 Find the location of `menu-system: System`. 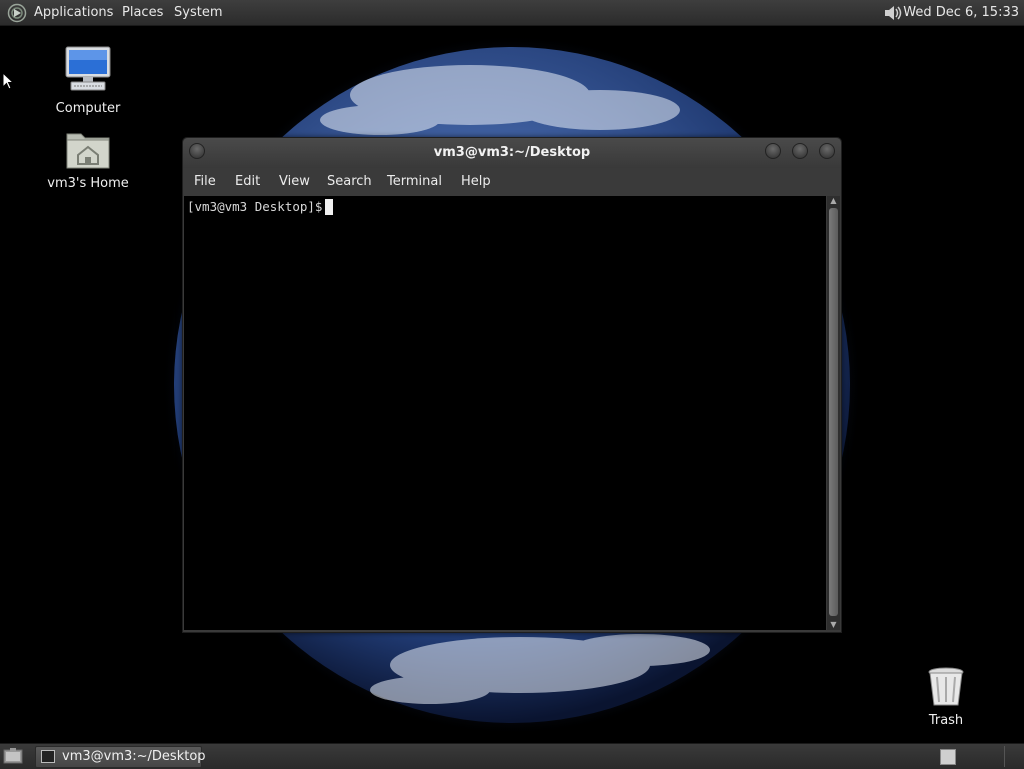

menu-system: System is located at coordinates (198, 12).